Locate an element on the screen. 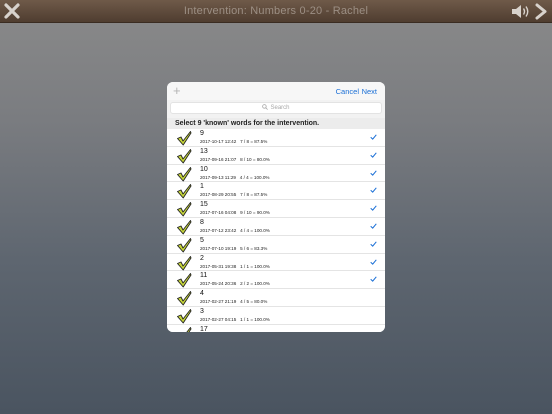 The height and width of the screenshot is (414, 552). cancel-button: Cancel is located at coordinates (347, 91).